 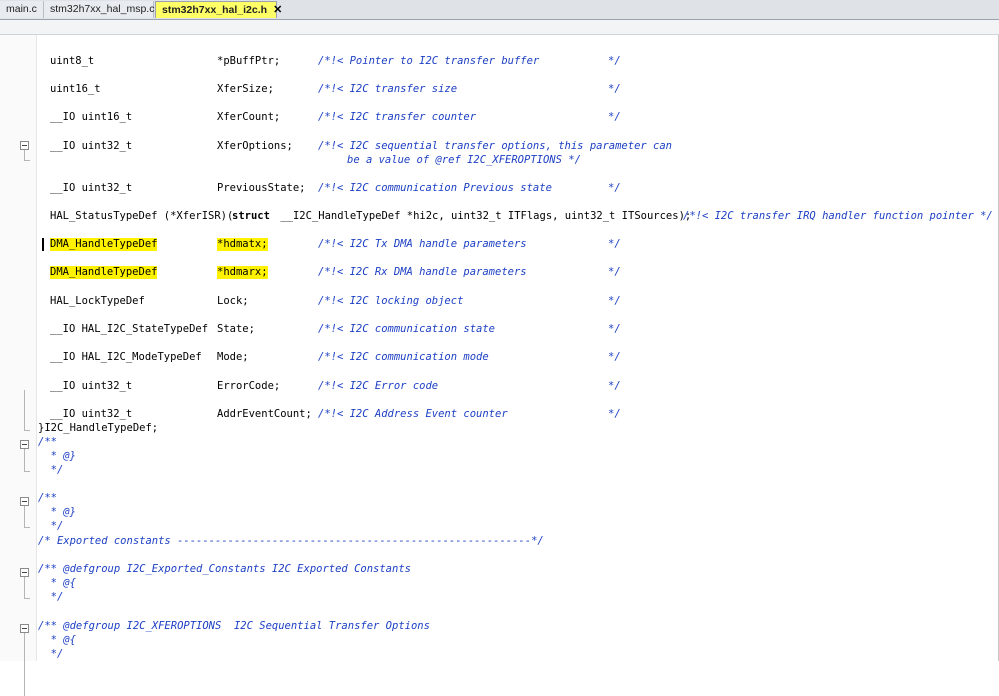 What do you see at coordinates (242, 244) in the screenshot?
I see `highlighted-code: *hdmatx;` at bounding box center [242, 244].